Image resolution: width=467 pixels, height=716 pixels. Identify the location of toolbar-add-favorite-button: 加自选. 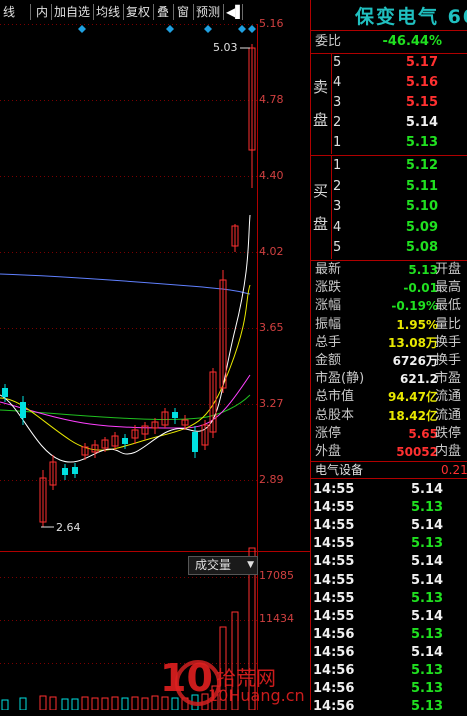
(72, 12).